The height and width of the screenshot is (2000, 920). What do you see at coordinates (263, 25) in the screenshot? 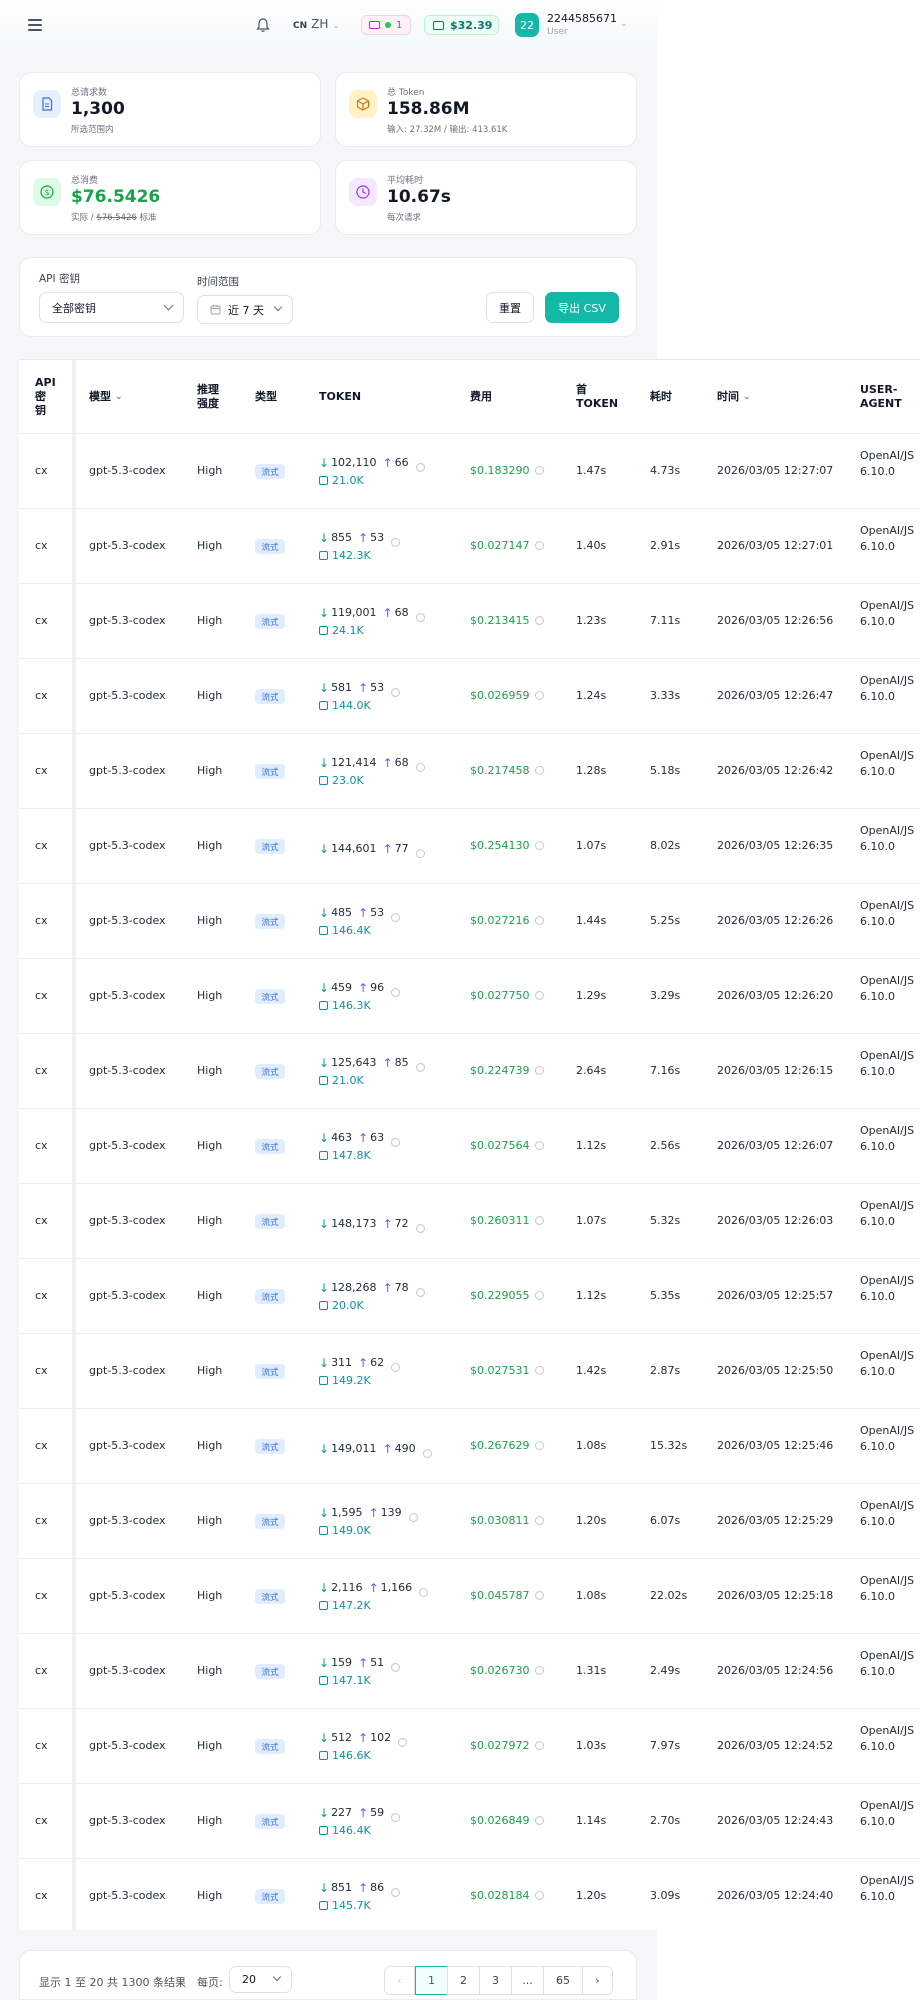
I see `bell-icon` at bounding box center [263, 25].